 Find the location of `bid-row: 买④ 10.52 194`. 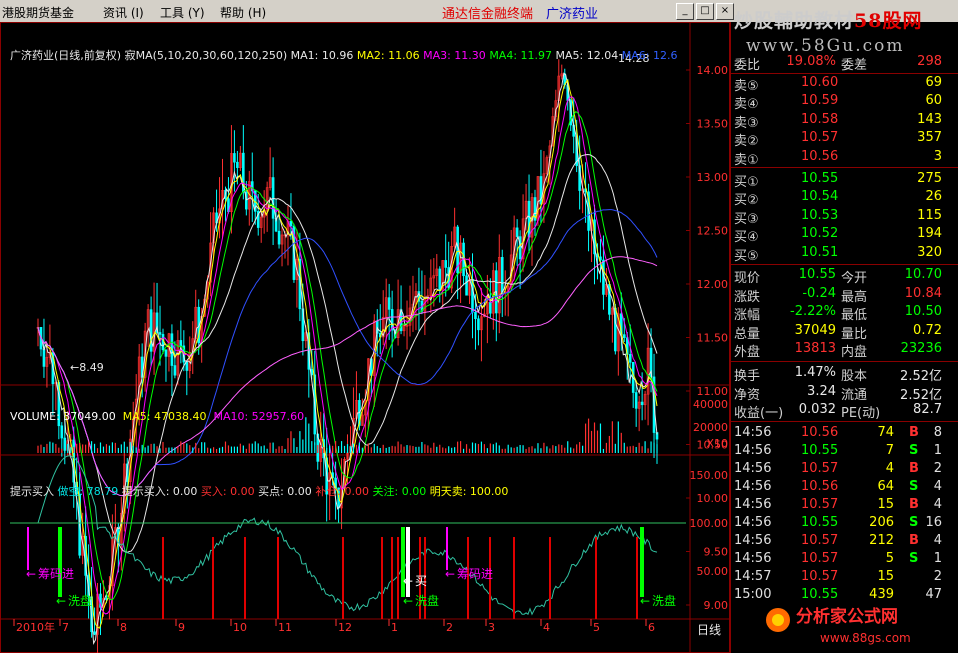

bid-row: 买④ 10.52 194 is located at coordinates (838, 236).